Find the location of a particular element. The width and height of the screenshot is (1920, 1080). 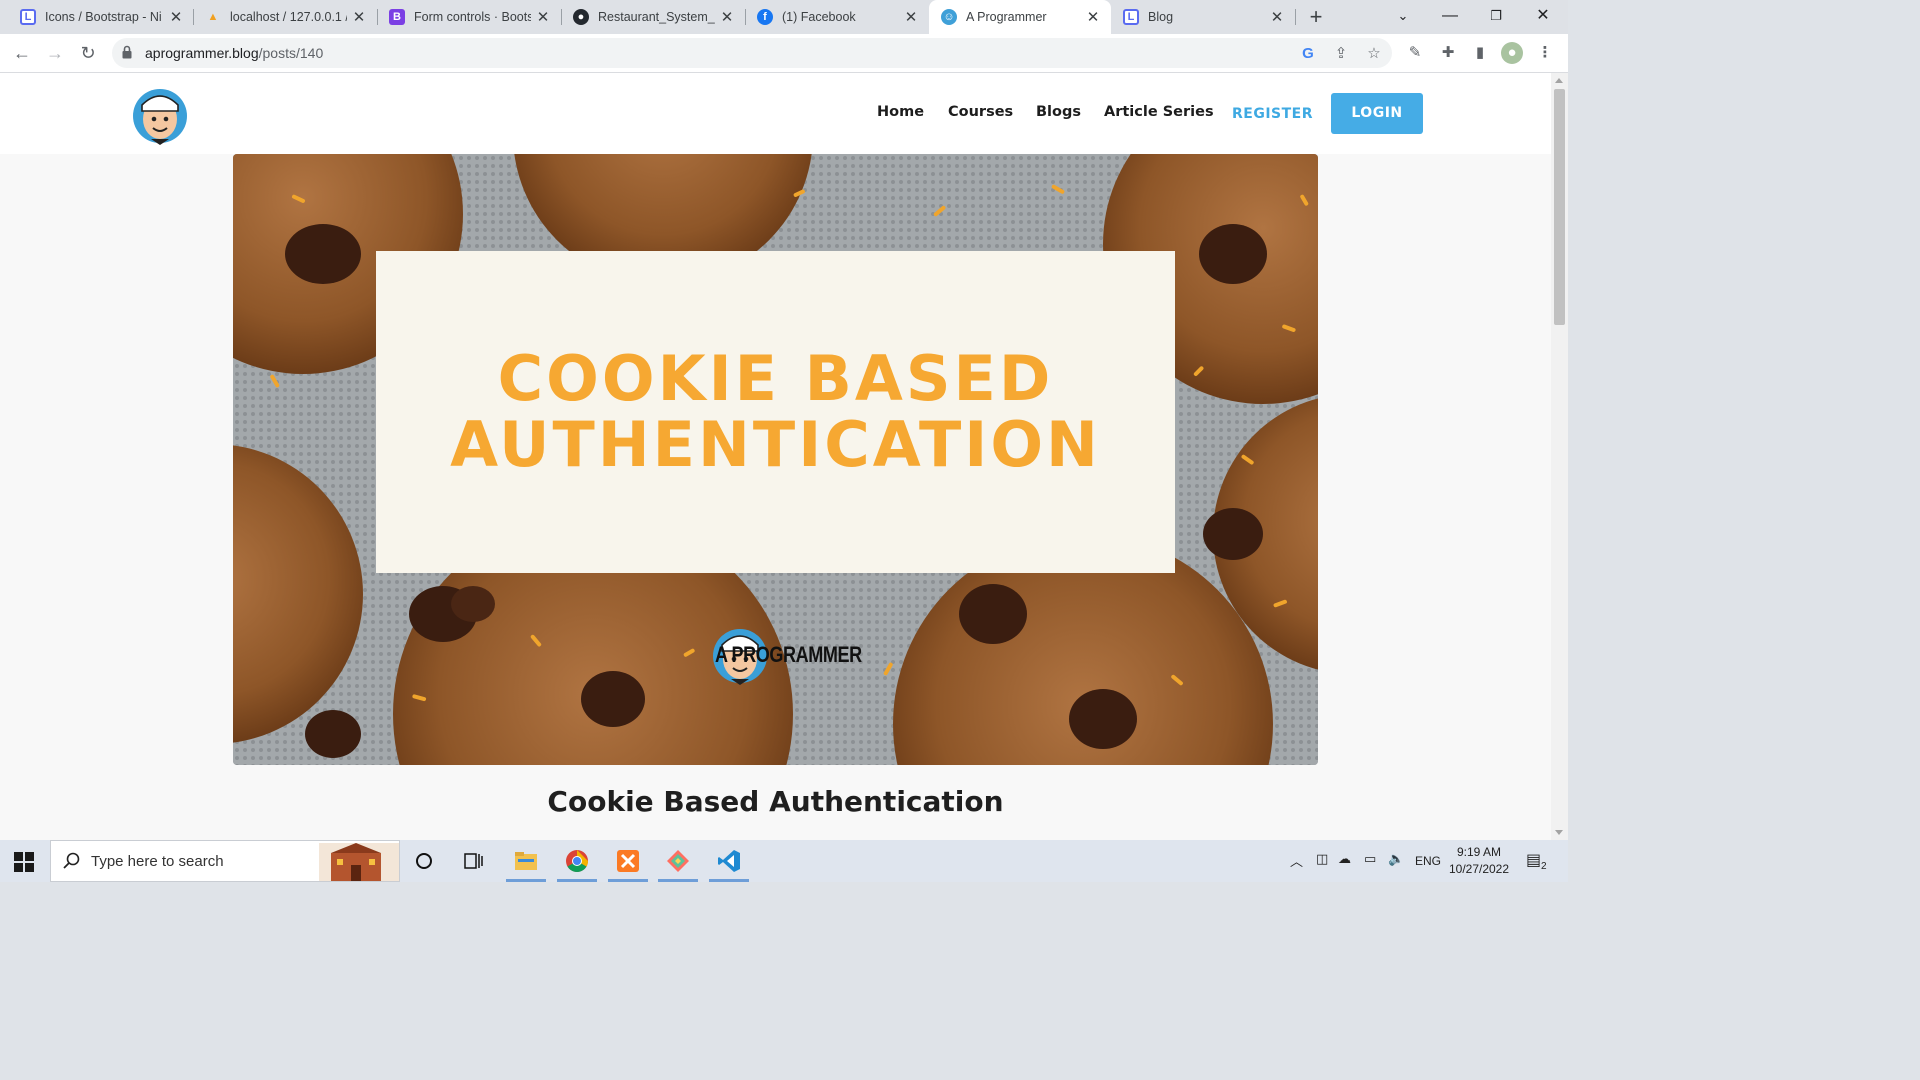

window-close-icon: ✕ is located at coordinates (1543, 17).